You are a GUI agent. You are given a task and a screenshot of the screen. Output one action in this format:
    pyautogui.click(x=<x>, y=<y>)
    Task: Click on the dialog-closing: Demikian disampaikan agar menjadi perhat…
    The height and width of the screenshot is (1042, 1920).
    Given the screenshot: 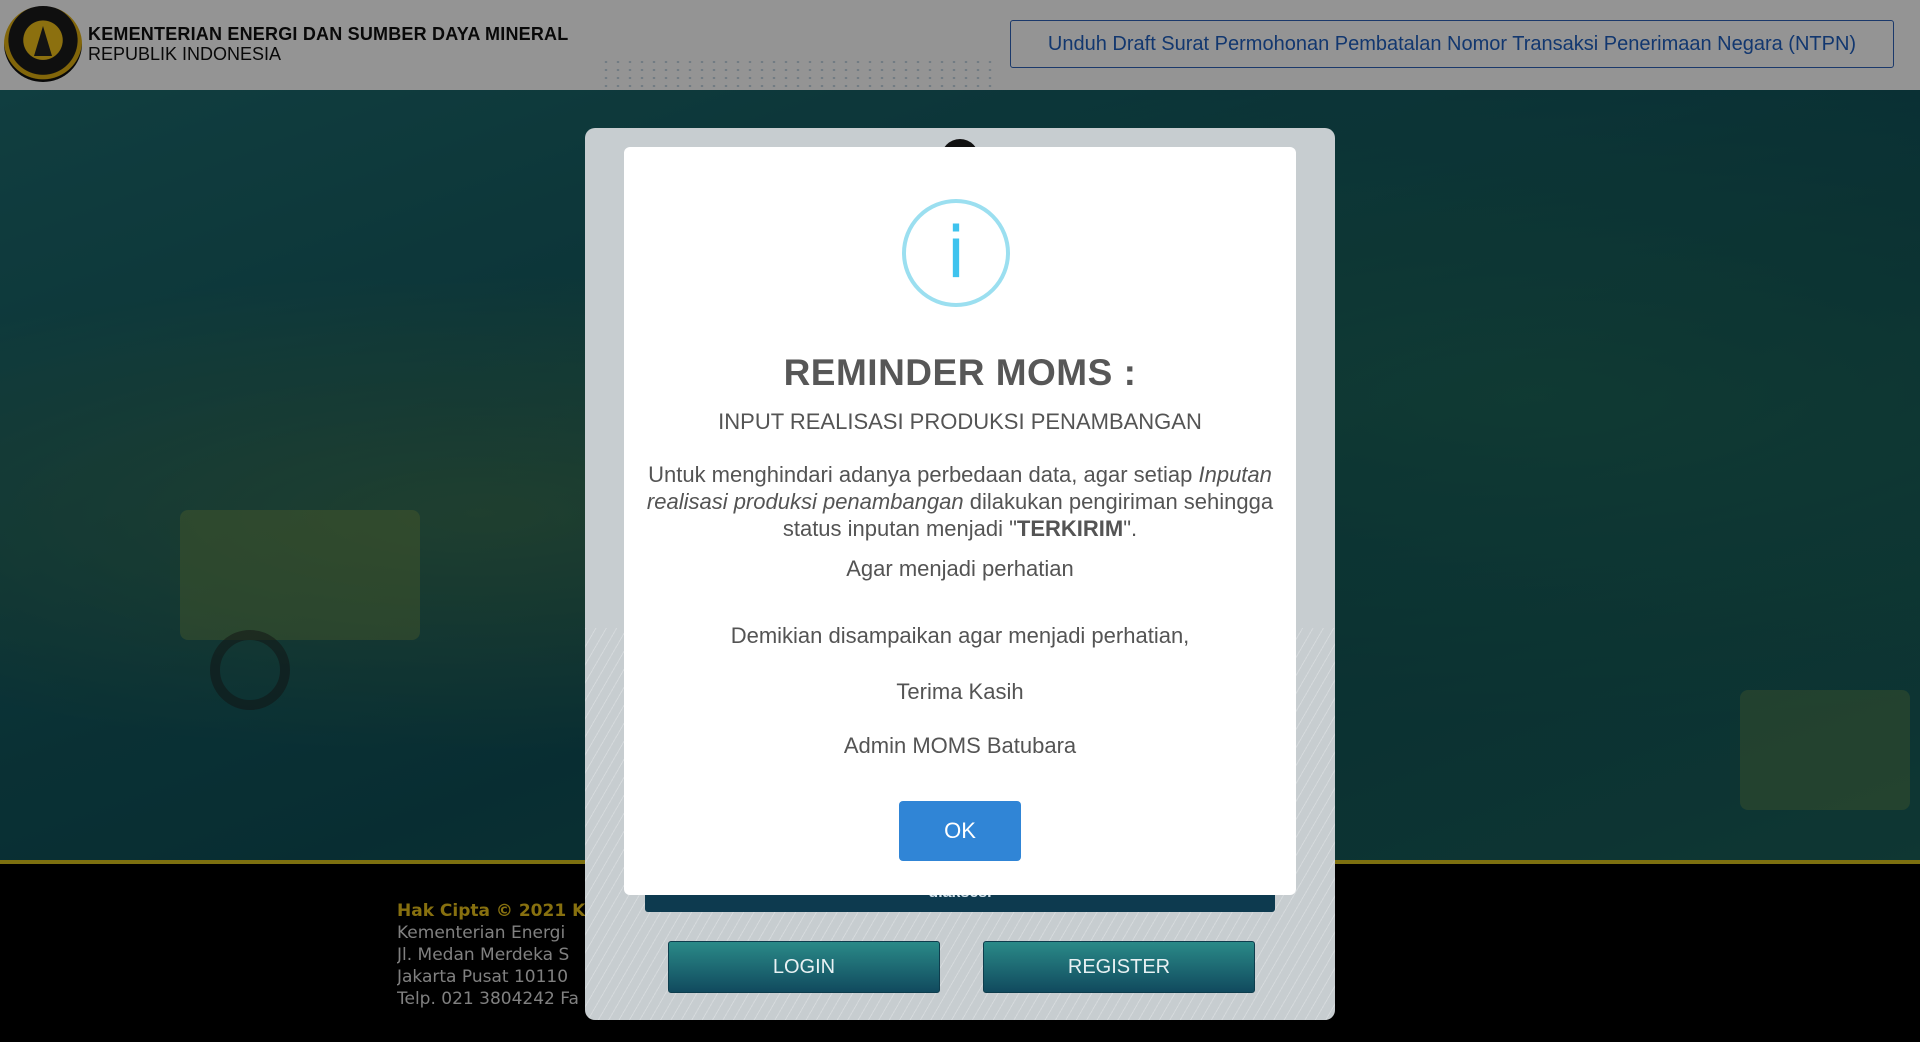 What is the action you would take?
    pyautogui.click(x=960, y=635)
    